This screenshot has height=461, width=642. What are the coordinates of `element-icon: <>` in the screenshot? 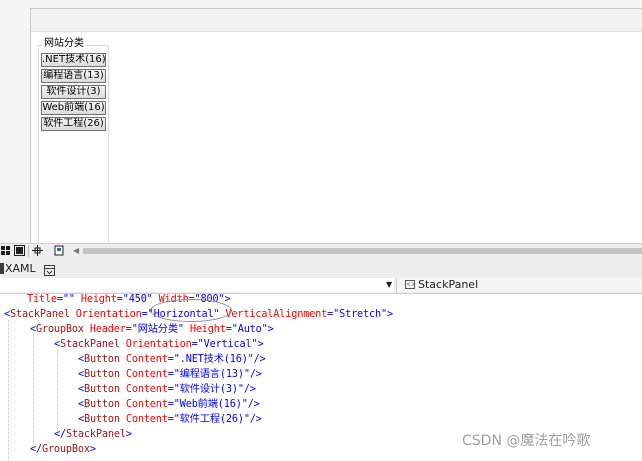 It's located at (411, 284).